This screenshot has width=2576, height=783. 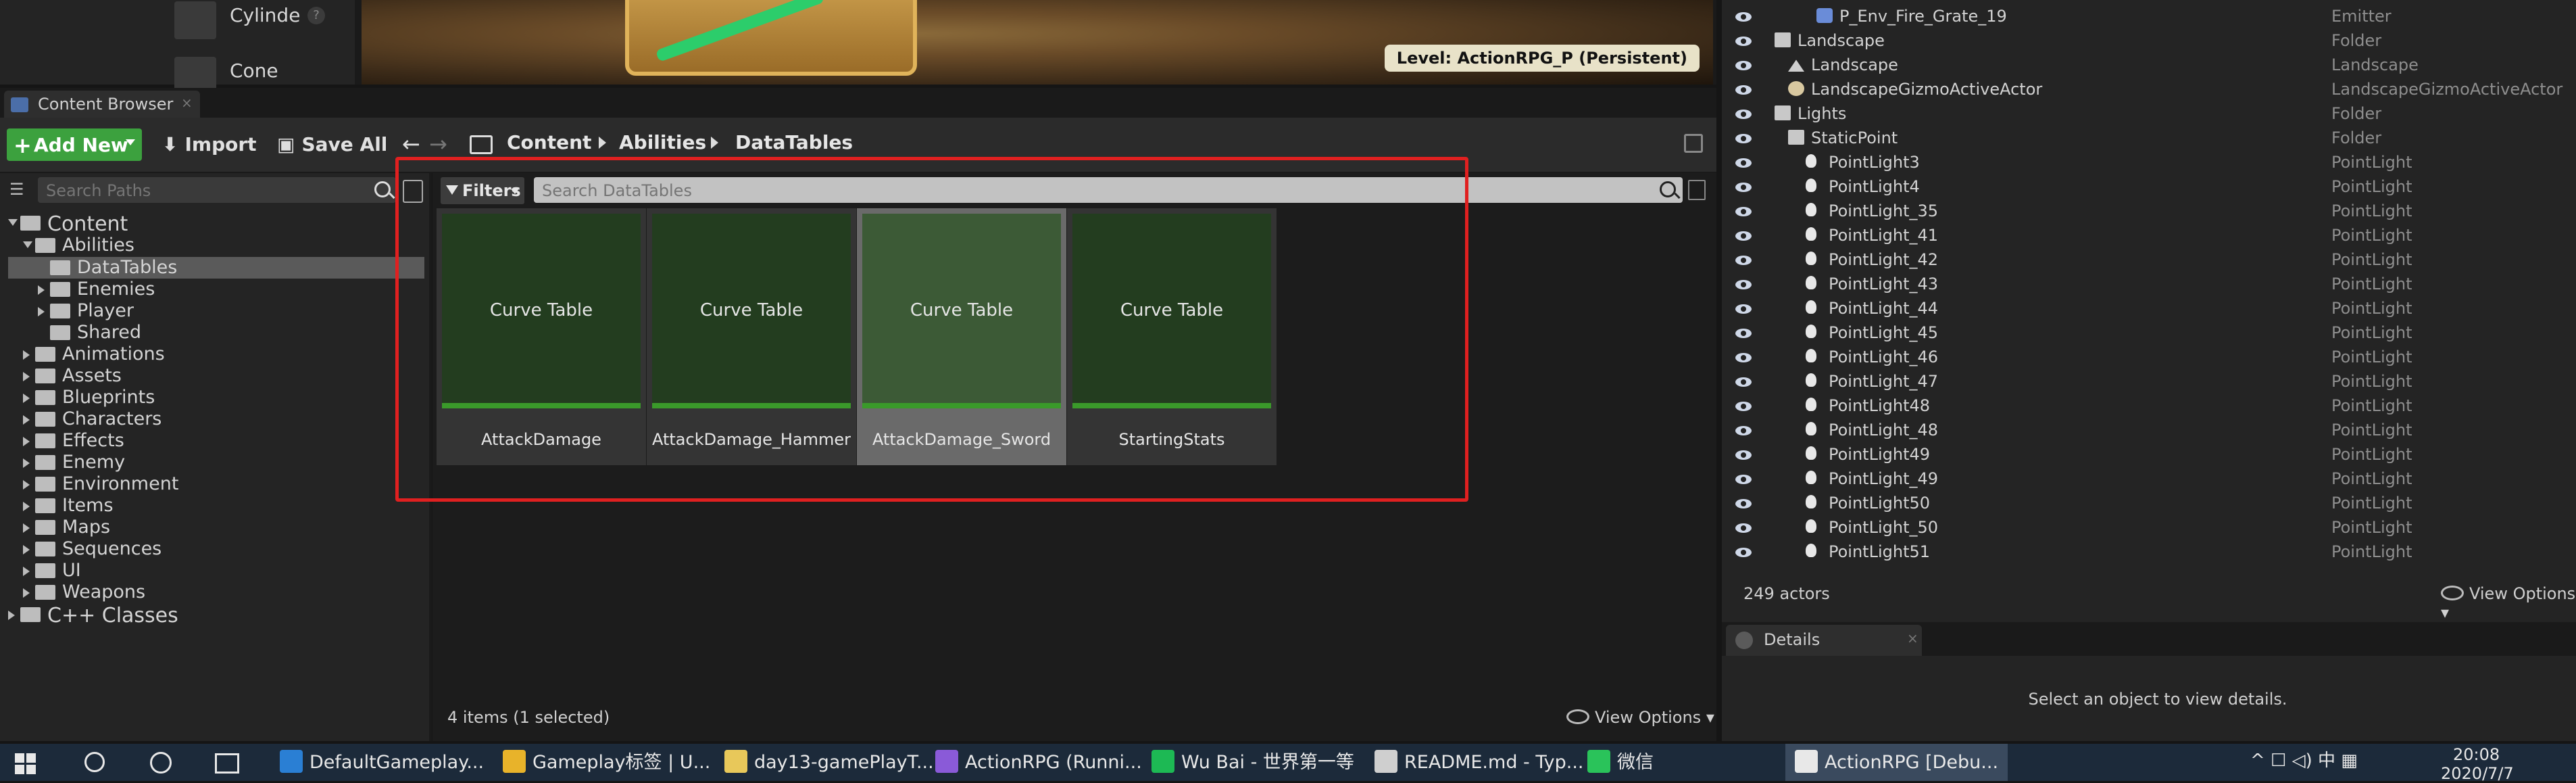 What do you see at coordinates (2149, 211) in the screenshot?
I see `outliner-row: PointLight_35 PointLight` at bounding box center [2149, 211].